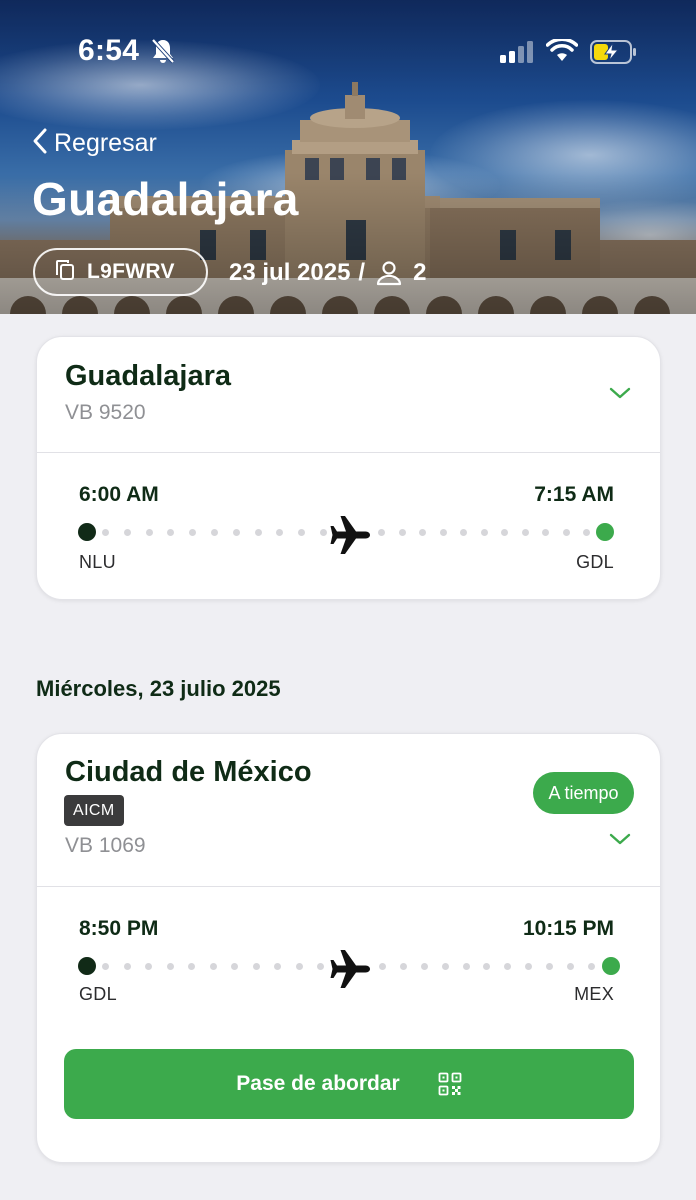  Describe the element at coordinates (348, 810) in the screenshot. I see `flight-card-header: Ciudad de México AICM VB 1069 A tiempo` at that location.